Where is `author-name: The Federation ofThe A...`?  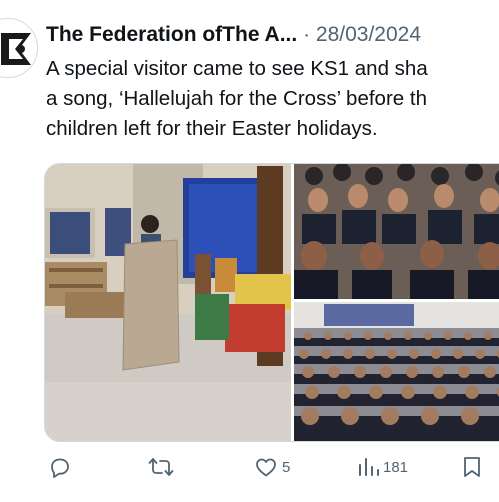
author-name: The Federation ofThe A... is located at coordinates (171, 34).